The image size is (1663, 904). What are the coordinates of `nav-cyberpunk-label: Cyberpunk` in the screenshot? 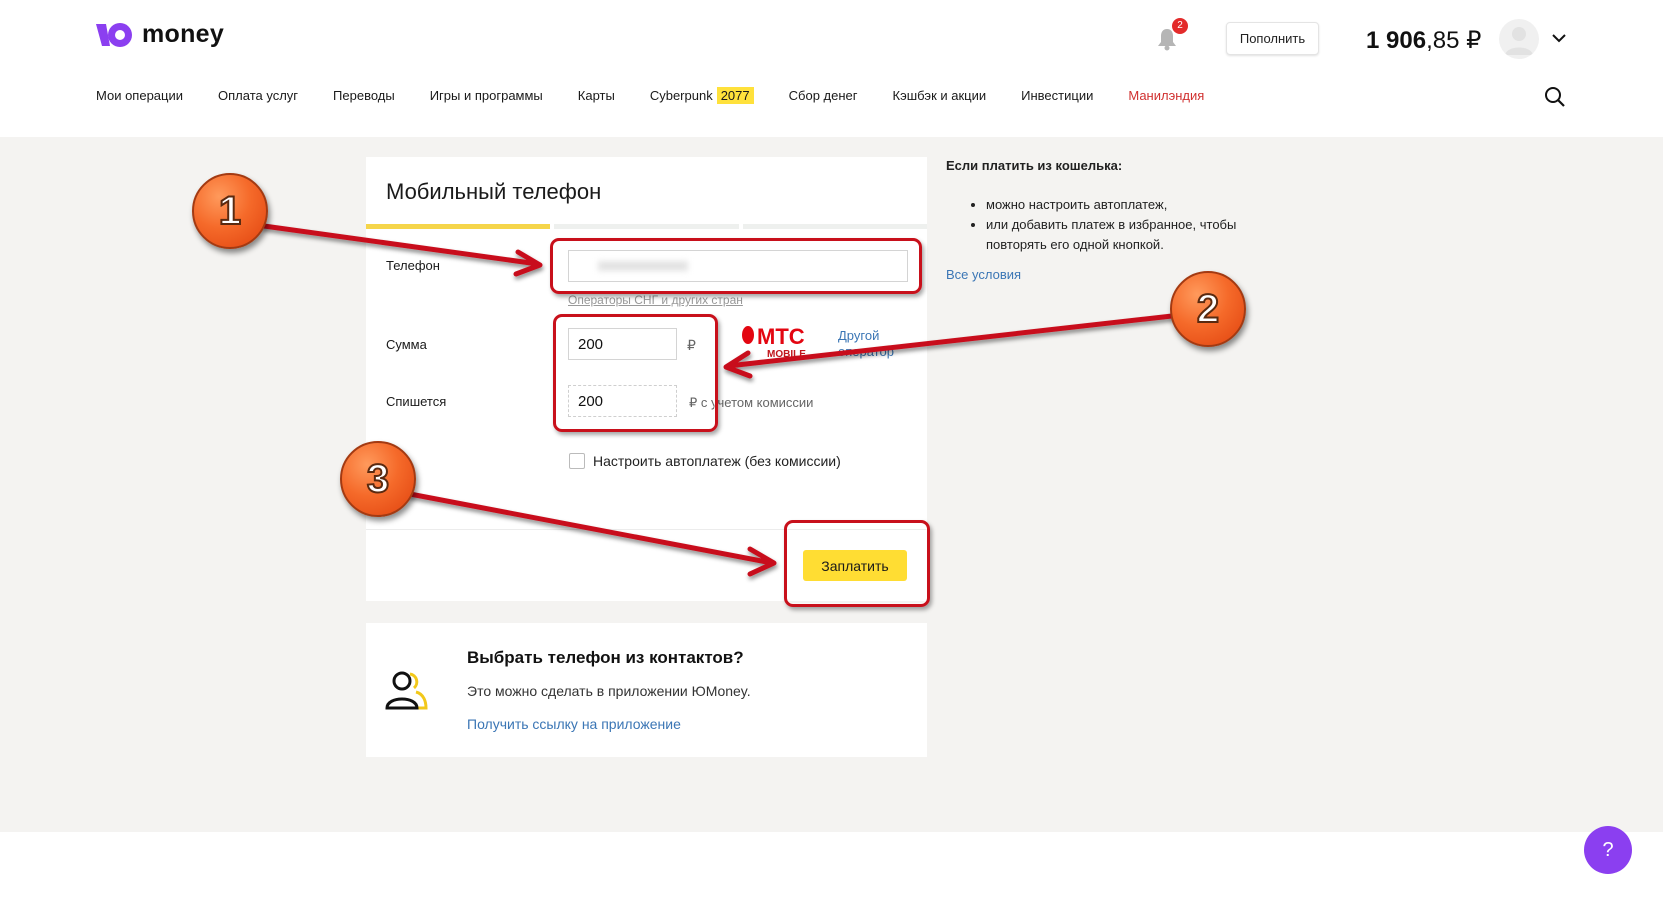 It's located at (681, 95).